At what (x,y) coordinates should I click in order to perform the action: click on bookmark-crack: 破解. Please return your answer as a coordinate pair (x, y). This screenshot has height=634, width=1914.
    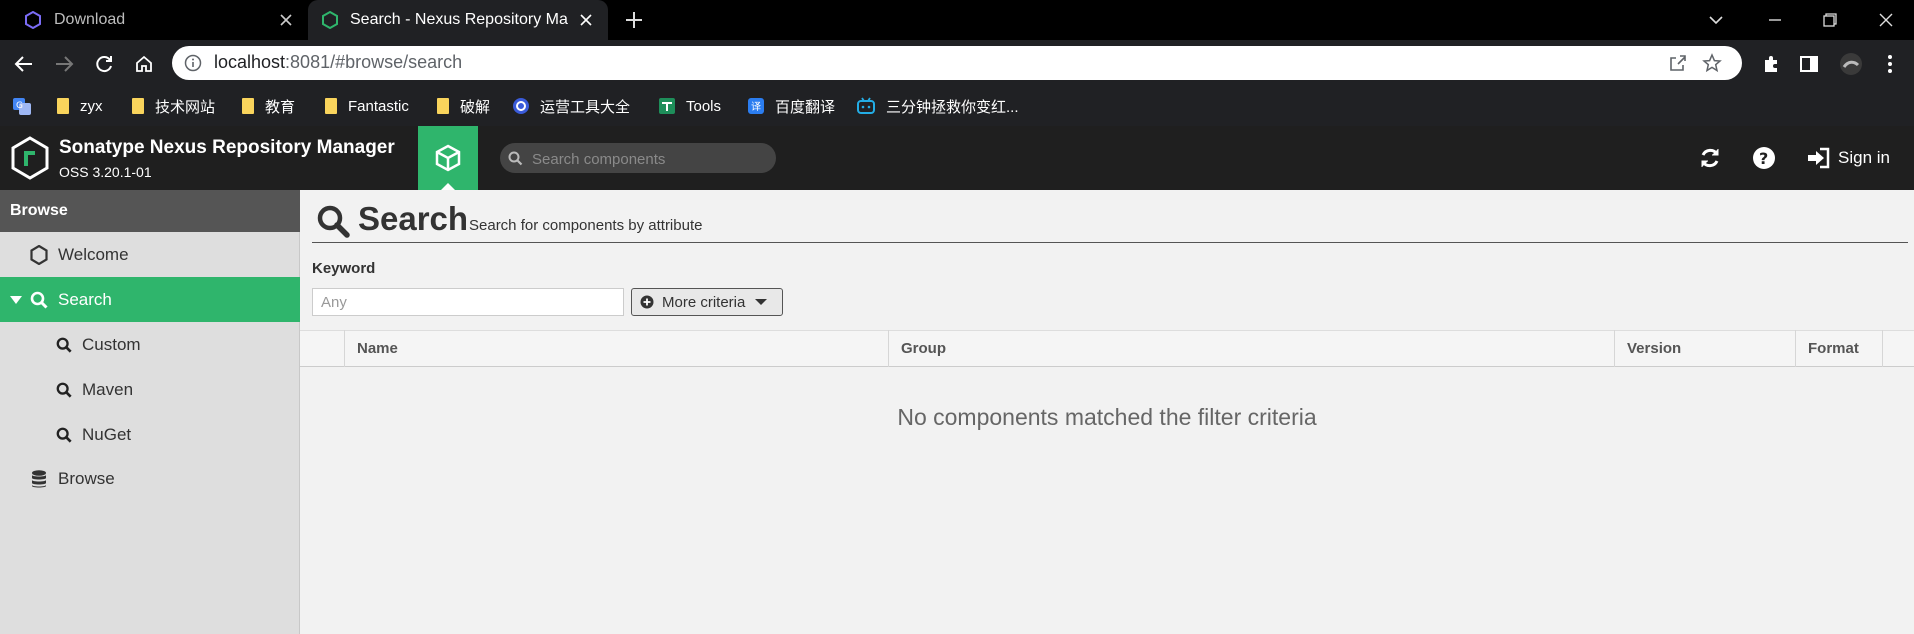
    Looking at the image, I should click on (463, 106).